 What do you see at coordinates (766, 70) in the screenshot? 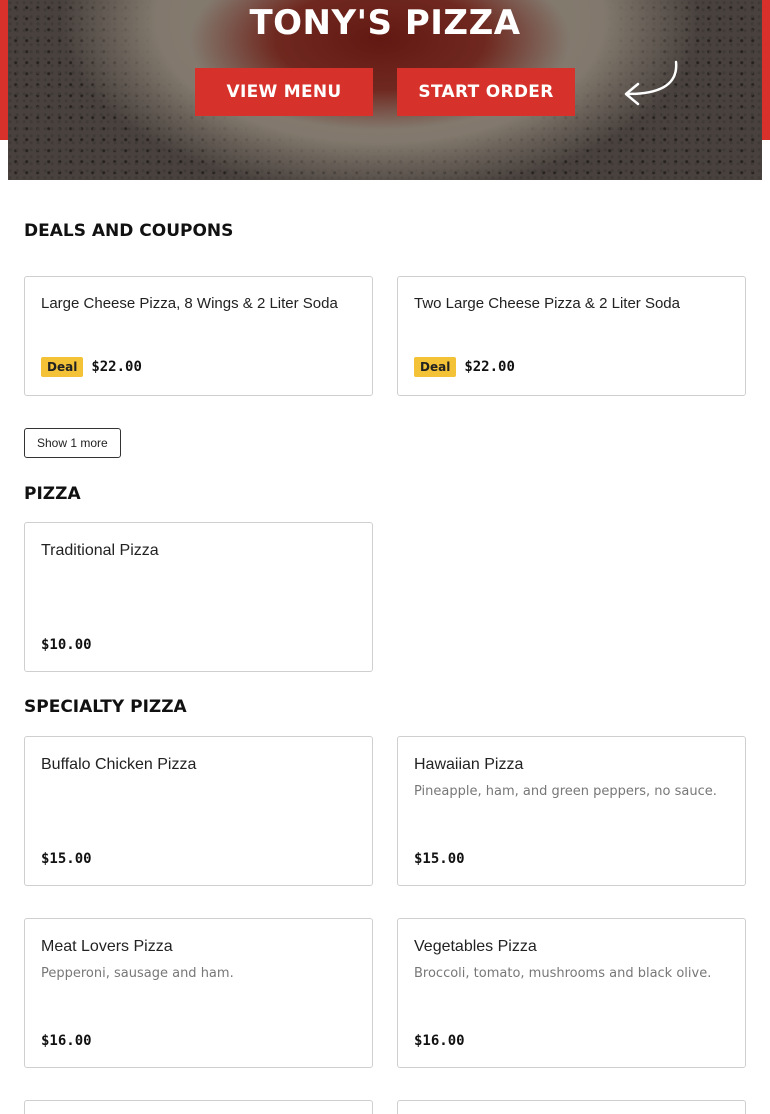
I see `hero-accent-right` at bounding box center [766, 70].